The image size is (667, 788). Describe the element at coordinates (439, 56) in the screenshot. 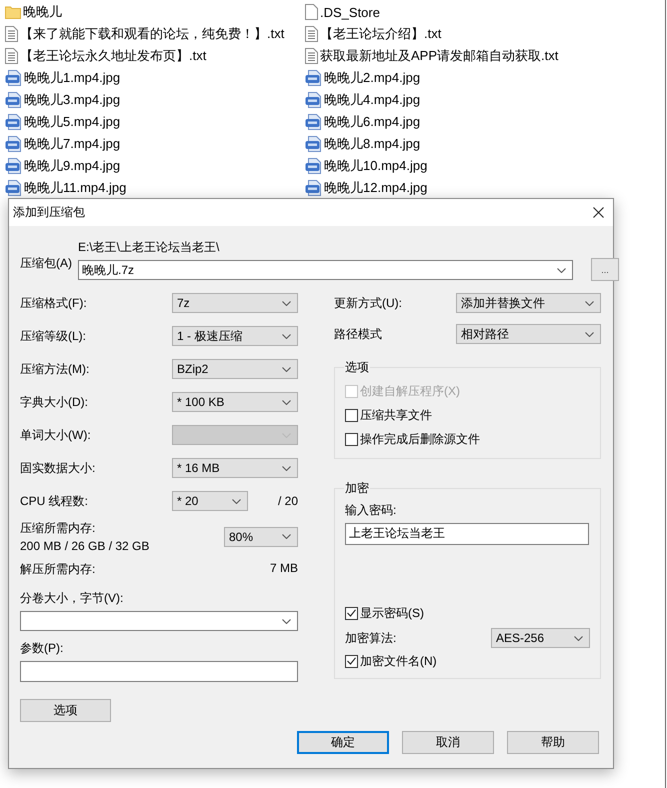

I see `file-name: 获取最新地址及APP请发邮箱自动获取.txt` at that location.